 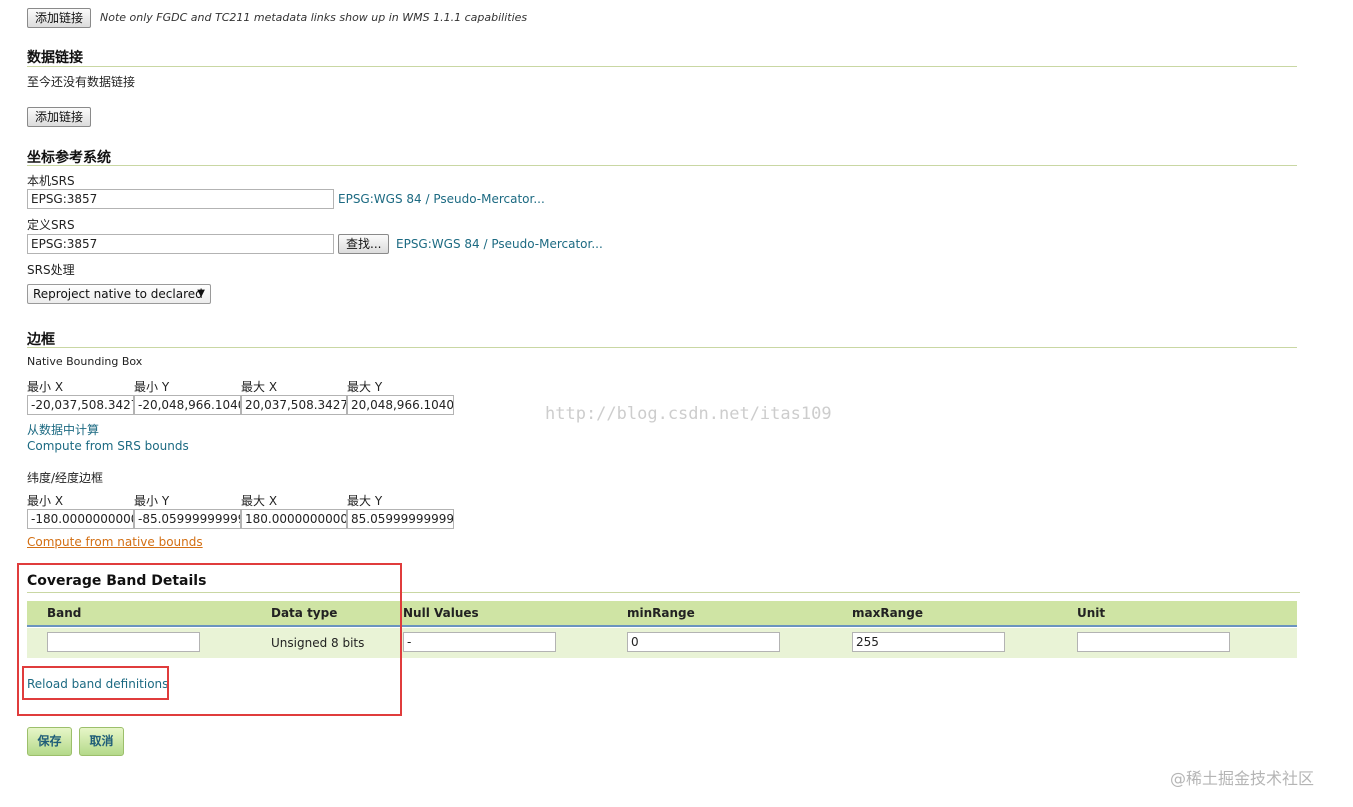 I want to click on data-links-heading: 数据链接, so click(x=55, y=58).